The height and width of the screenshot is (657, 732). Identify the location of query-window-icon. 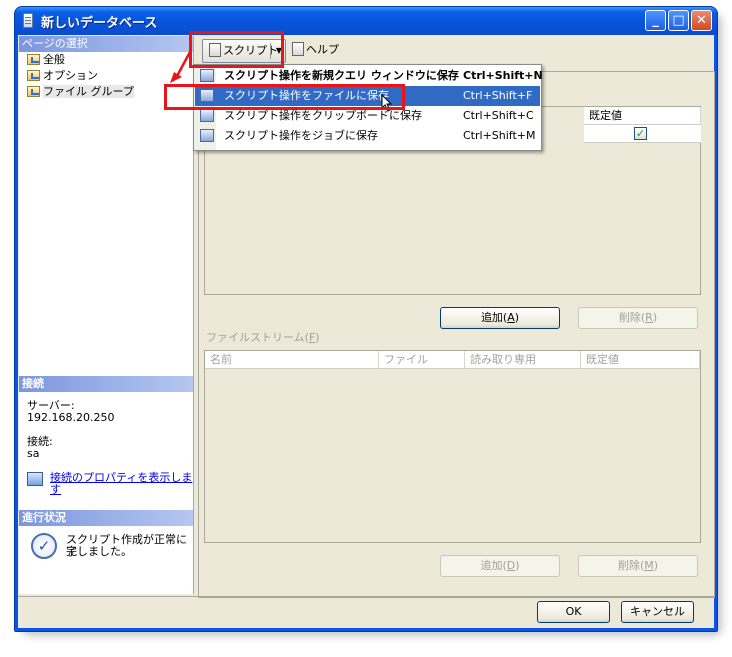
(207, 75).